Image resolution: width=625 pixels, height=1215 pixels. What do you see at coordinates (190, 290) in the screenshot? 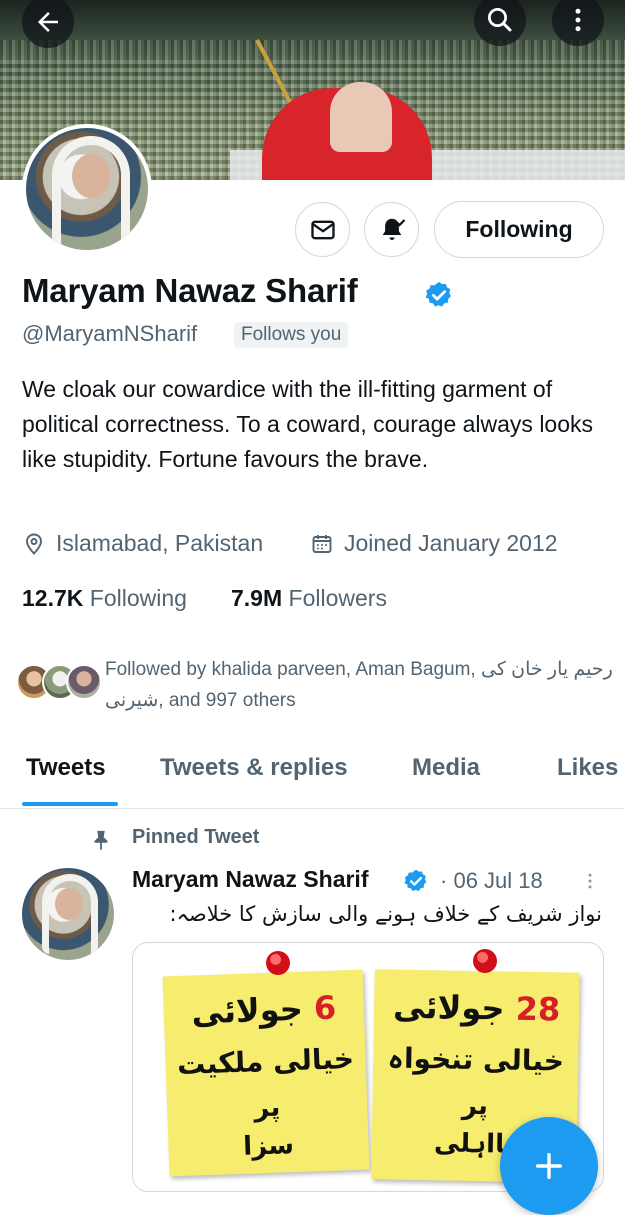
I see `profile-name: Maryam Nawaz Sharif` at bounding box center [190, 290].